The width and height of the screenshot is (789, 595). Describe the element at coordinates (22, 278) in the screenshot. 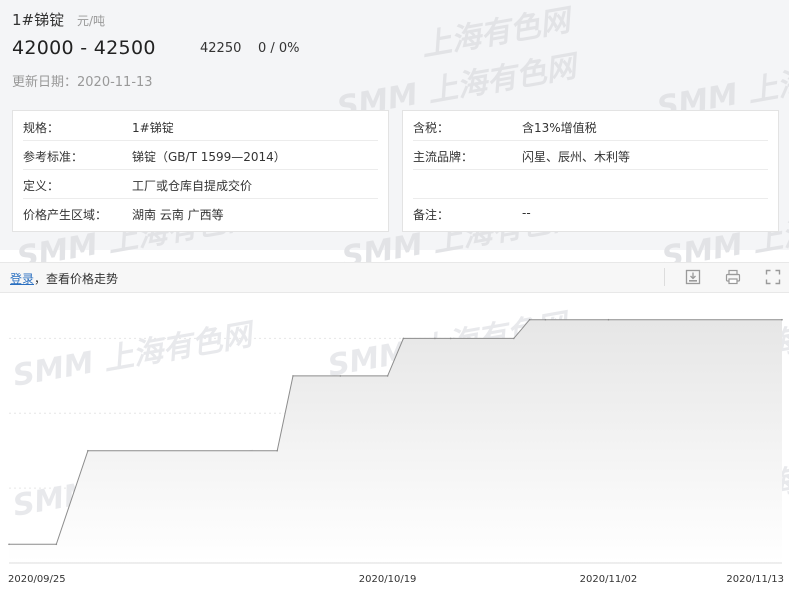

I see `login-link: 登录` at that location.